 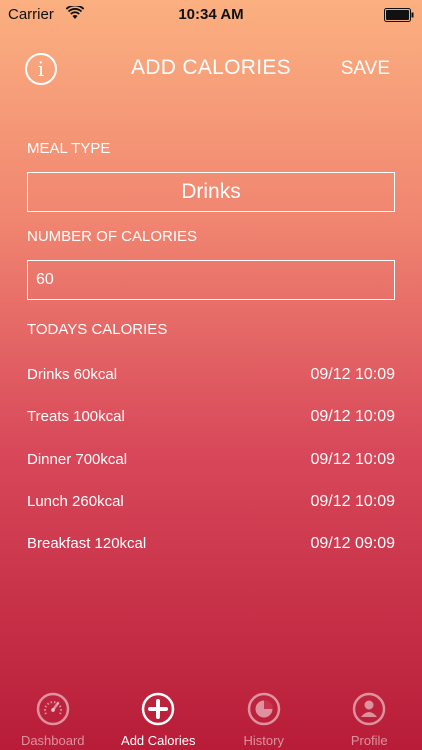 What do you see at coordinates (369, 709) in the screenshot?
I see `user-icon` at bounding box center [369, 709].